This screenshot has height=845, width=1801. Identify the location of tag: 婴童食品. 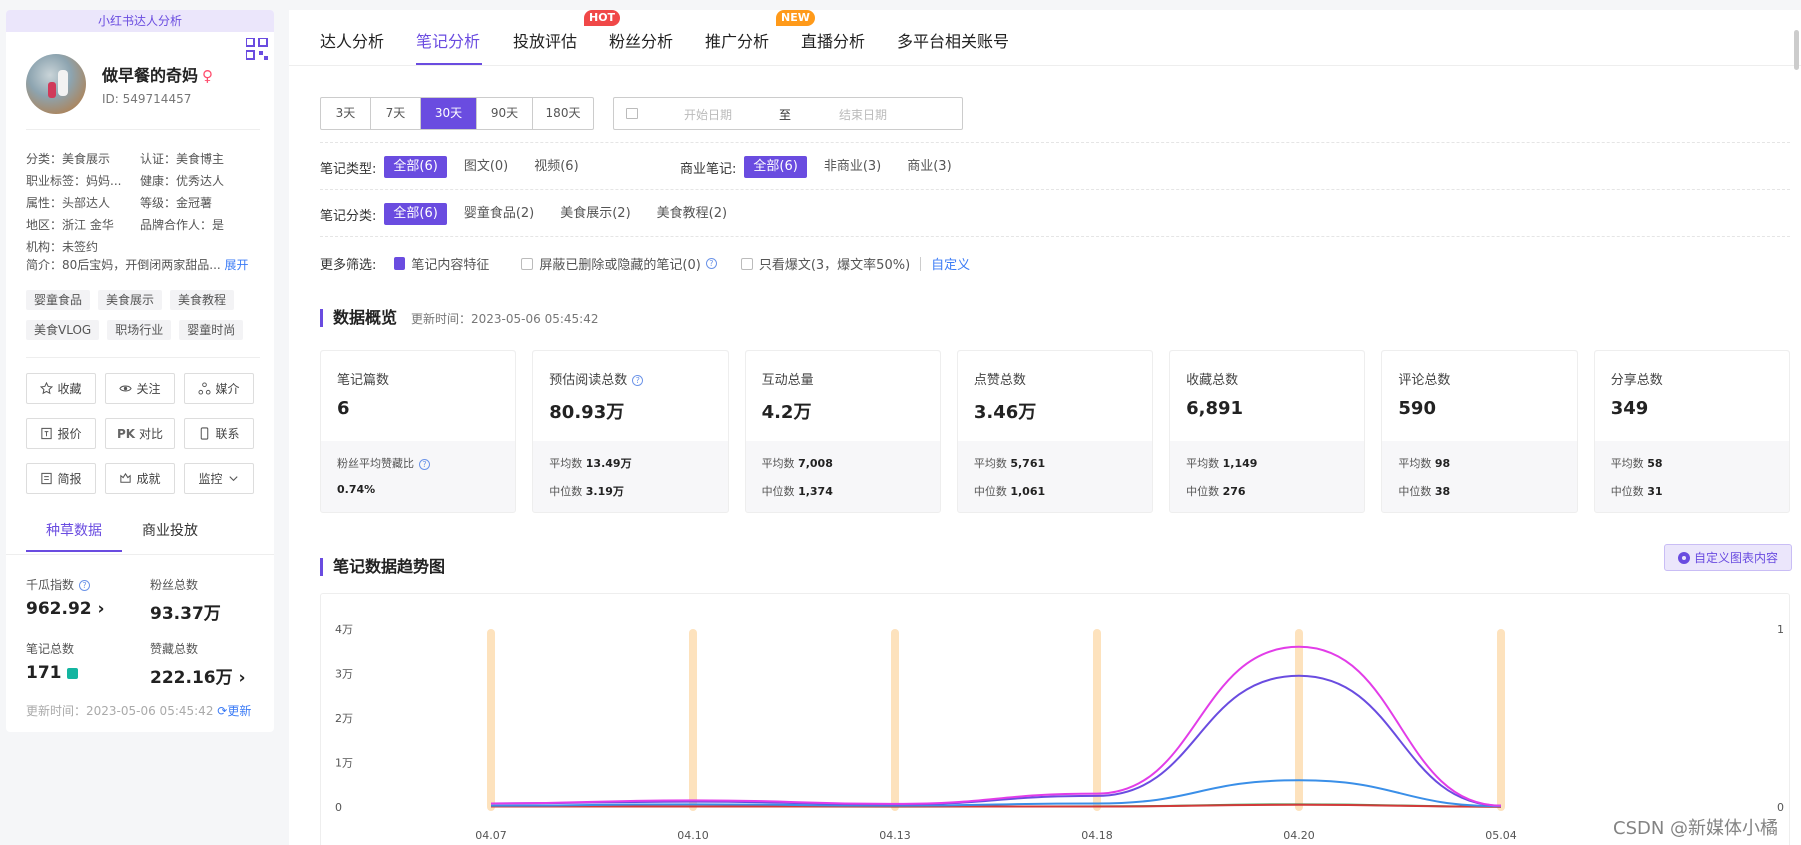
(58, 300).